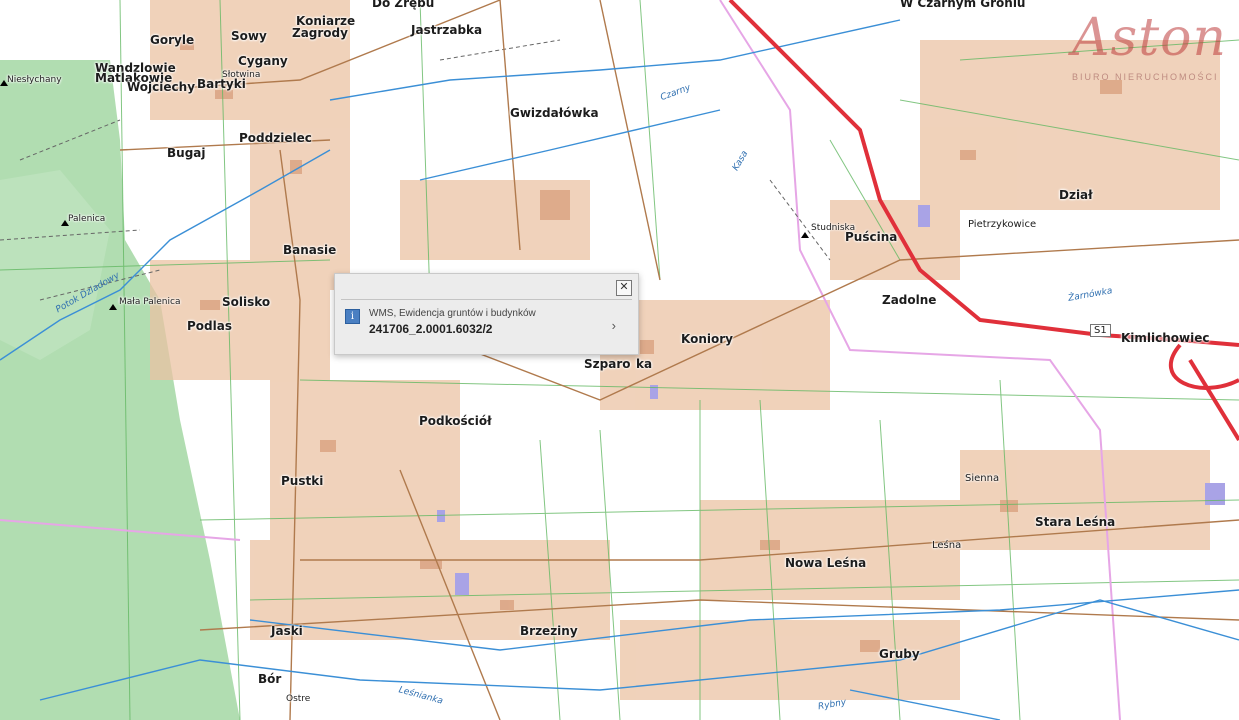  Describe the element at coordinates (150, 302) in the screenshot. I see `place-label-mala-palenica: Mała Palenica` at that location.